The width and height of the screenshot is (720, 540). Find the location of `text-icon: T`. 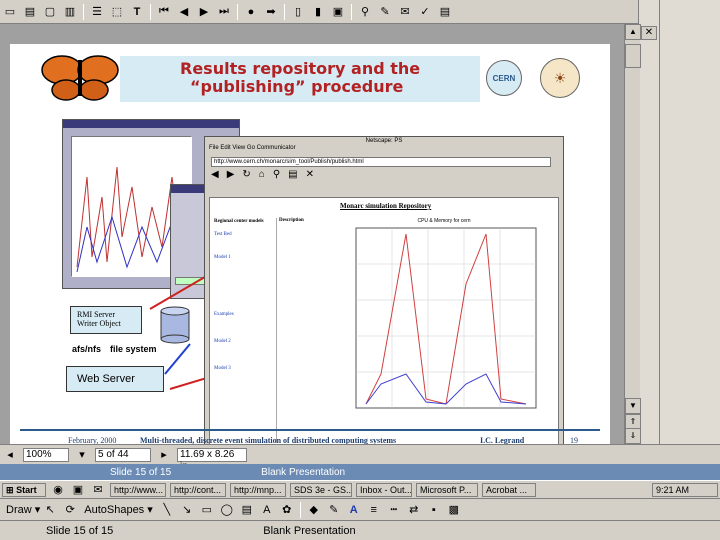

text-icon: T is located at coordinates (137, 12).